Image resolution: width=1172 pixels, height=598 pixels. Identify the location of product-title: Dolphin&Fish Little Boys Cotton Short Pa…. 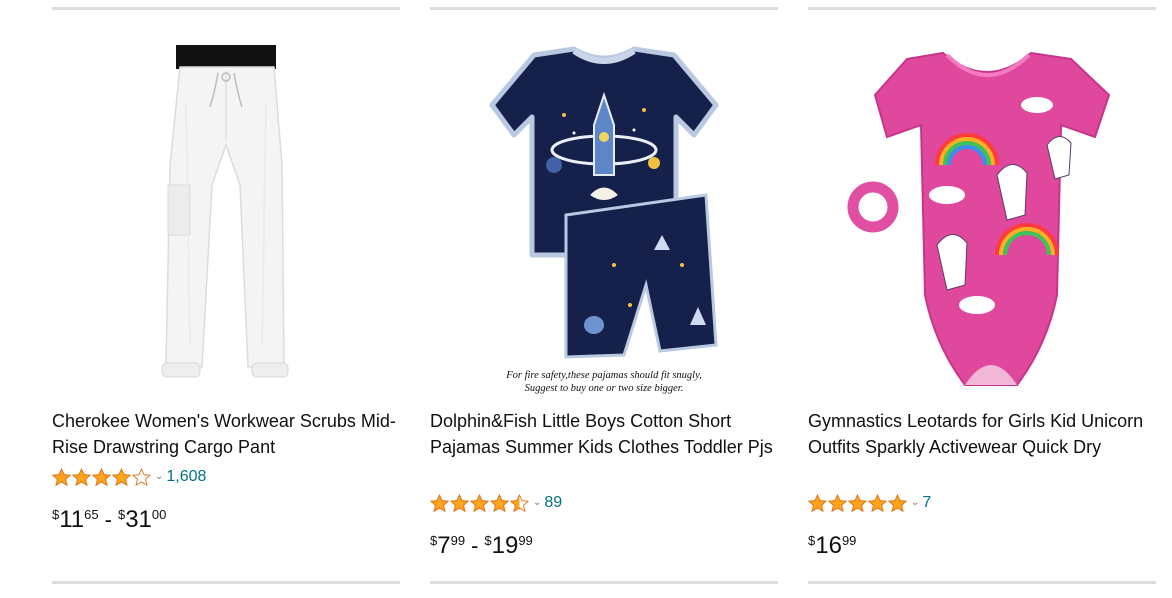
(604, 434).